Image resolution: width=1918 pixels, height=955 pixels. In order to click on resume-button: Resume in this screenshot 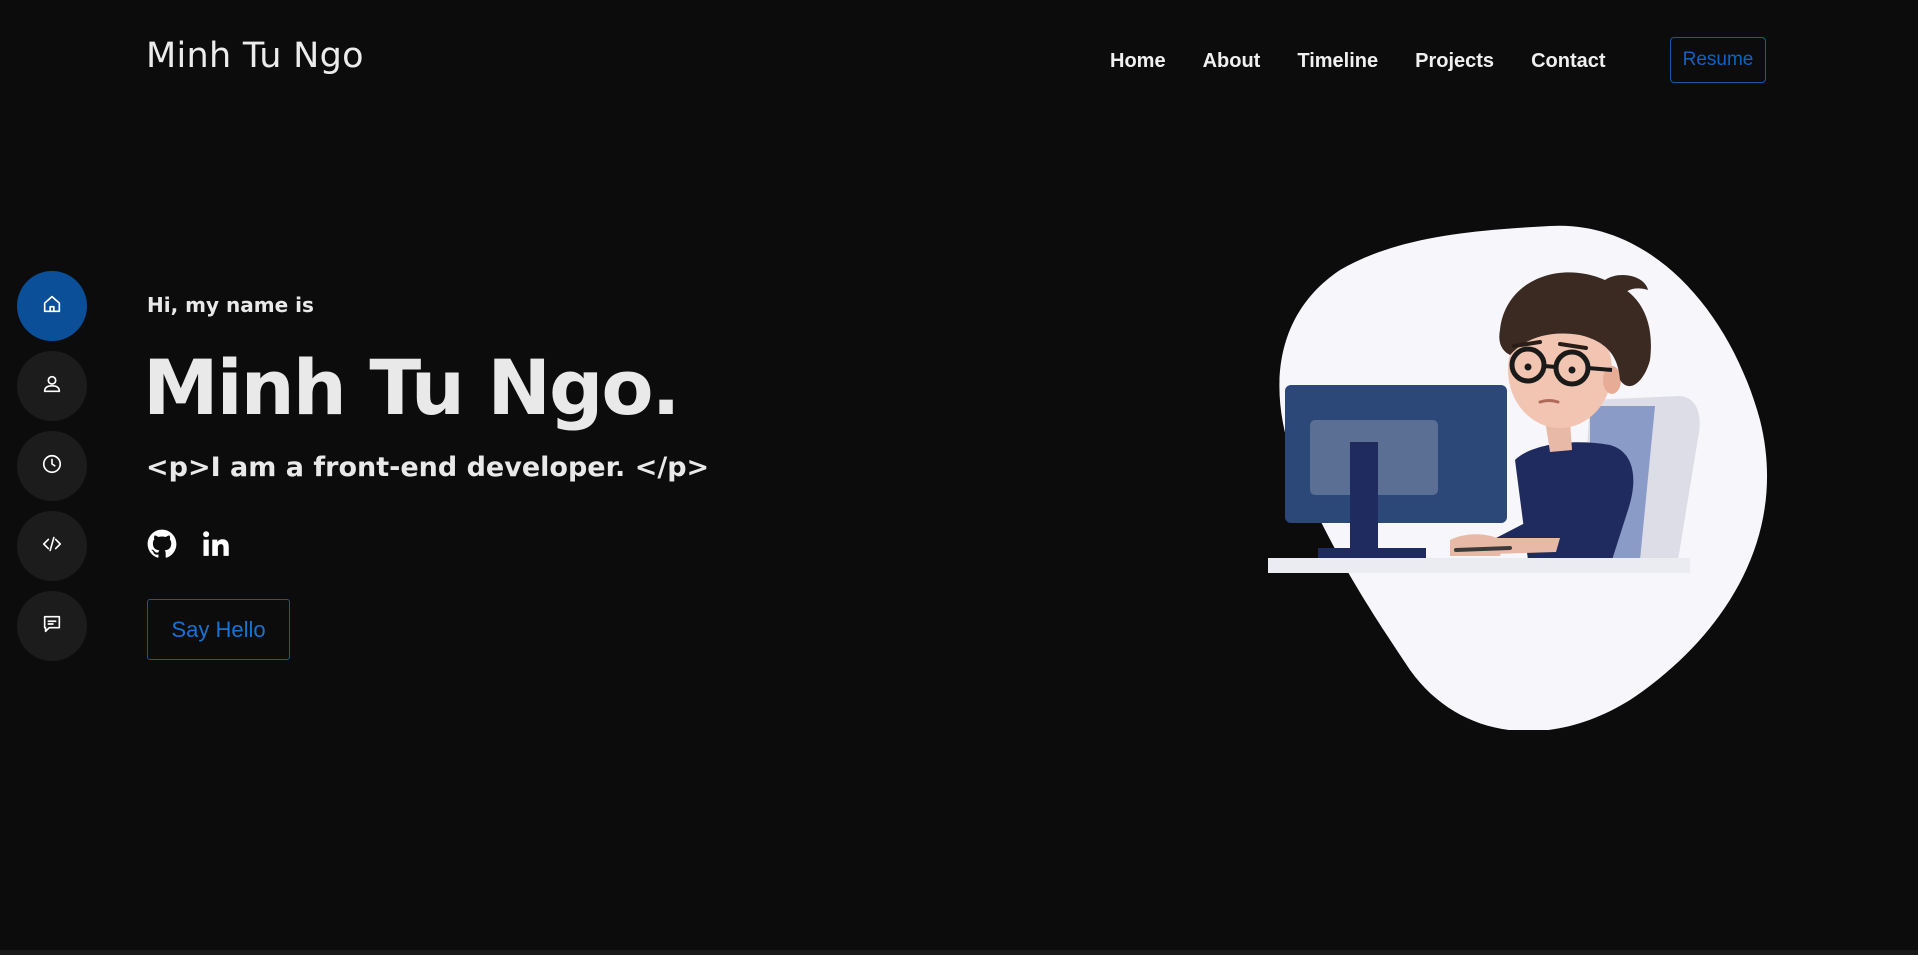, I will do `click(1718, 60)`.